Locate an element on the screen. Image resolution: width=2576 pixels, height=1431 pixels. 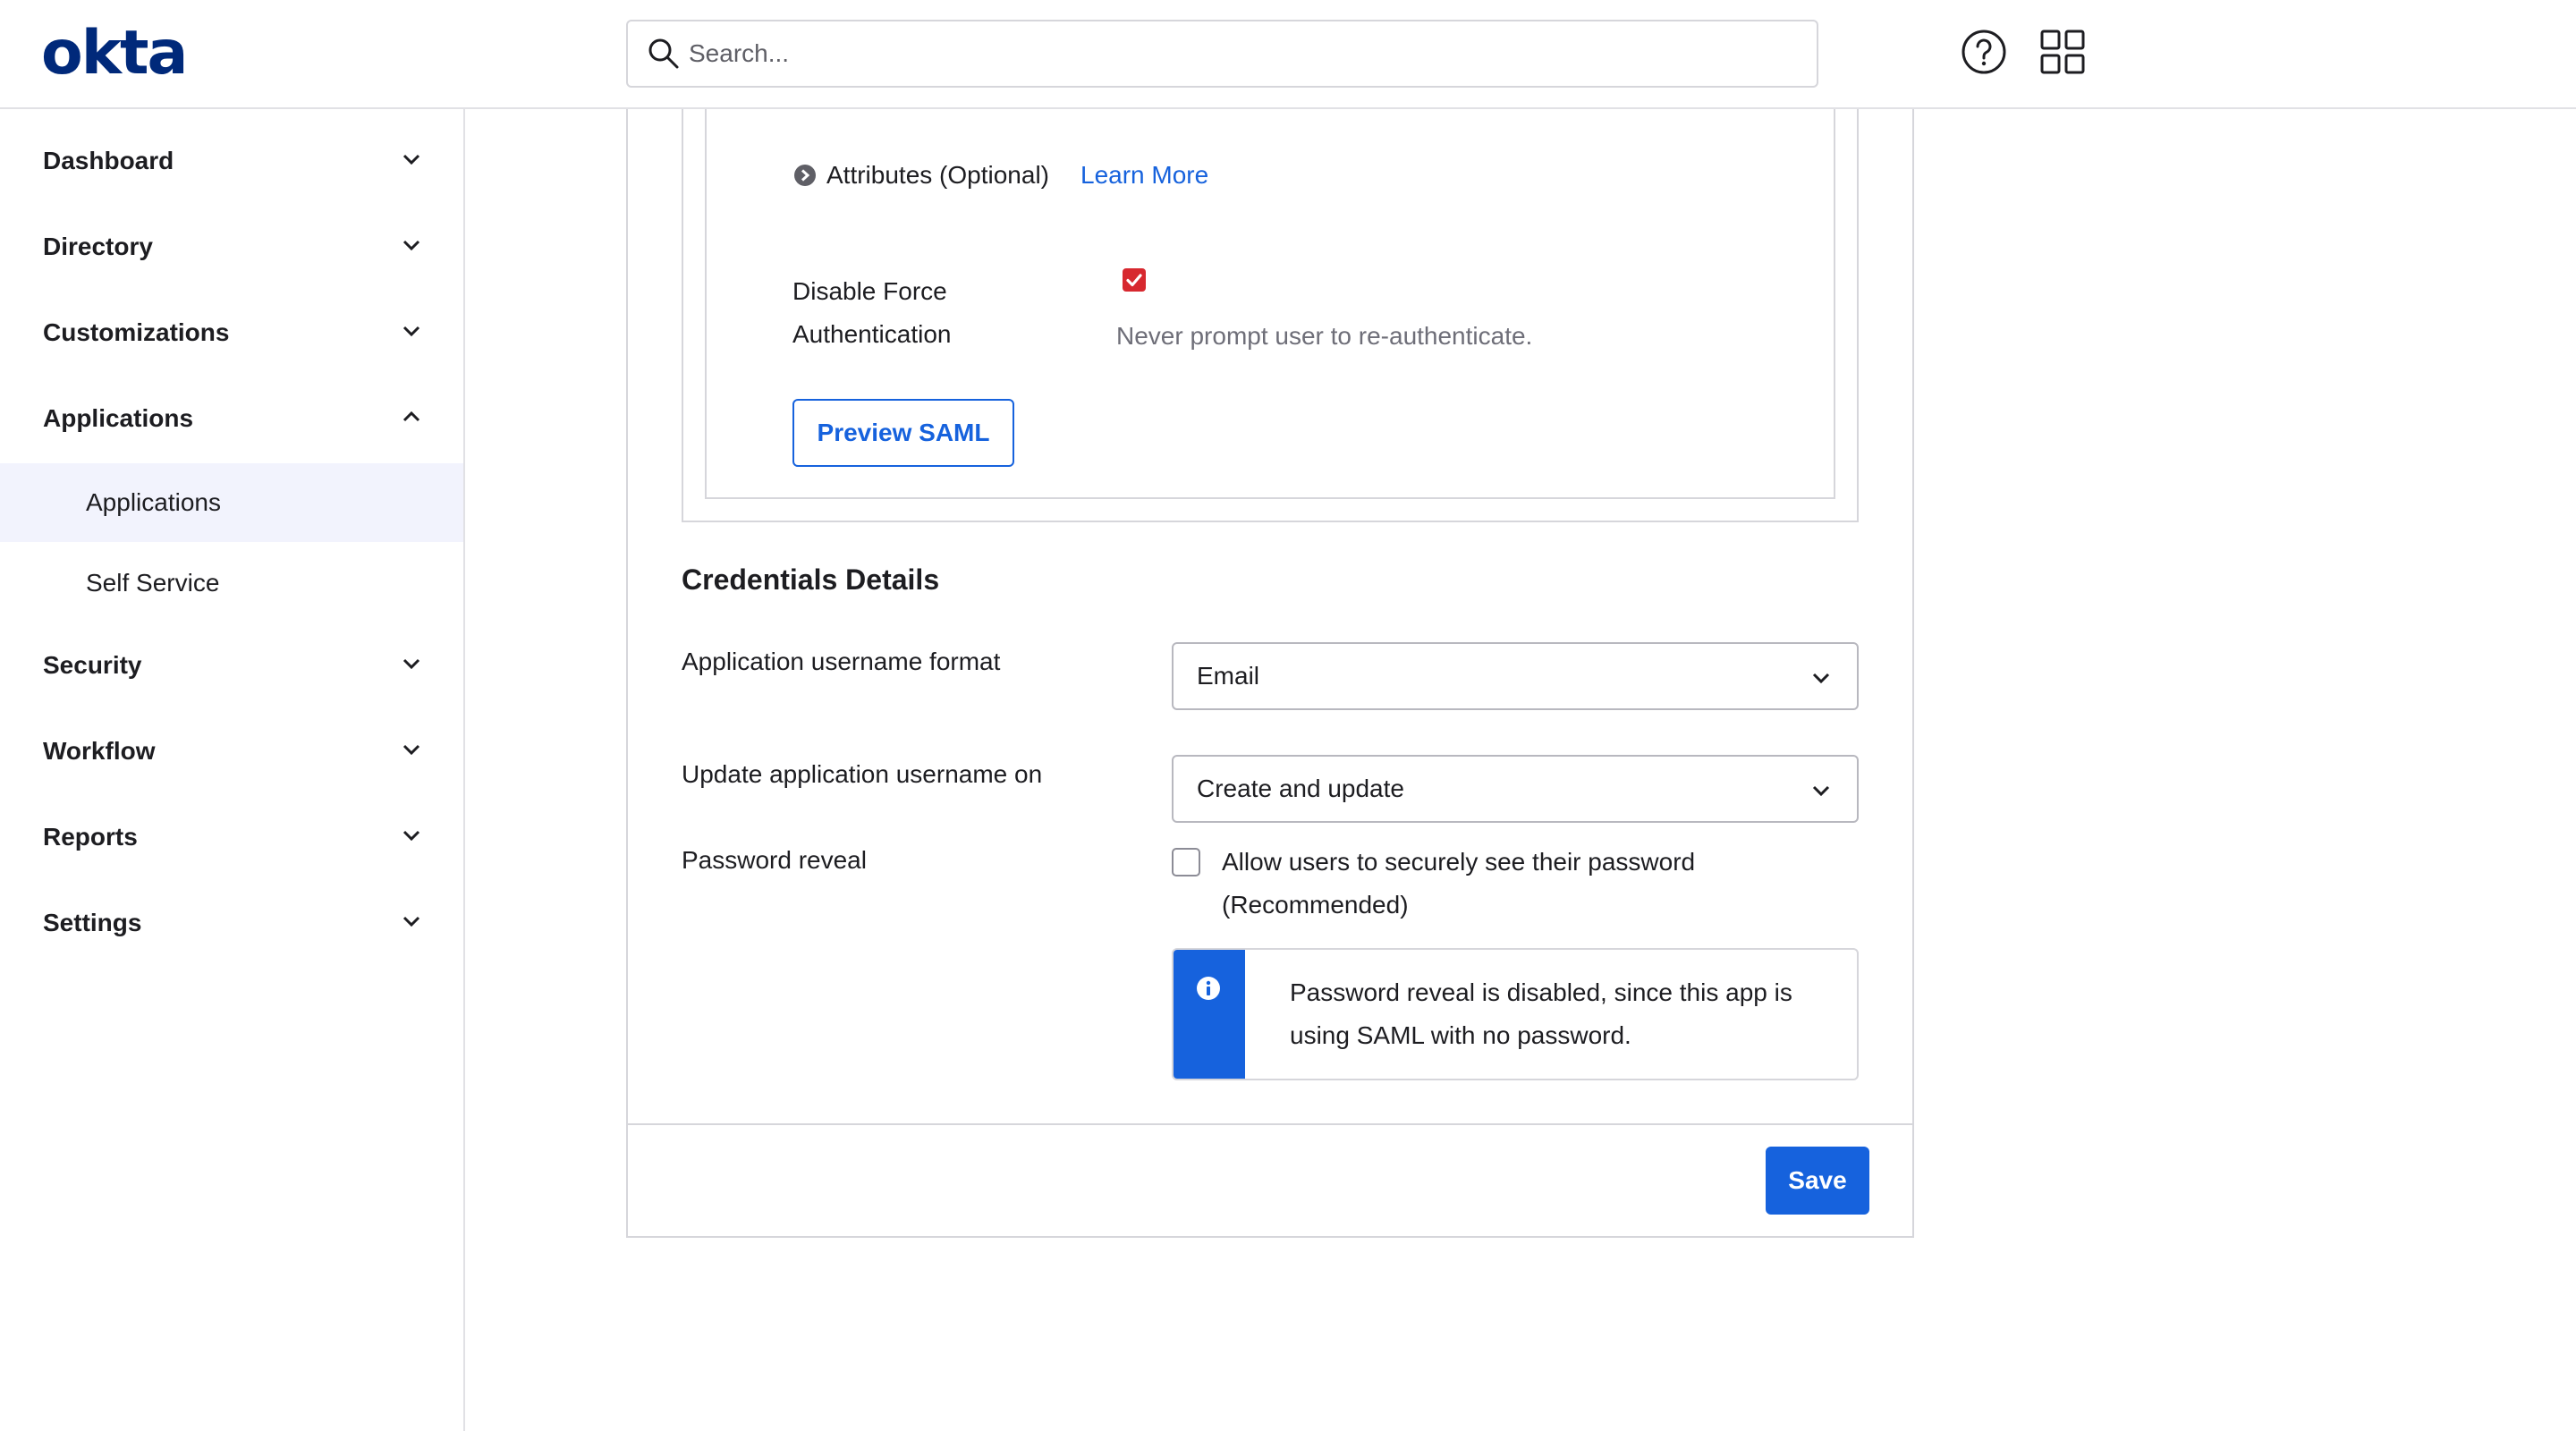
sidebar-item-label: Settings is located at coordinates (92, 923).